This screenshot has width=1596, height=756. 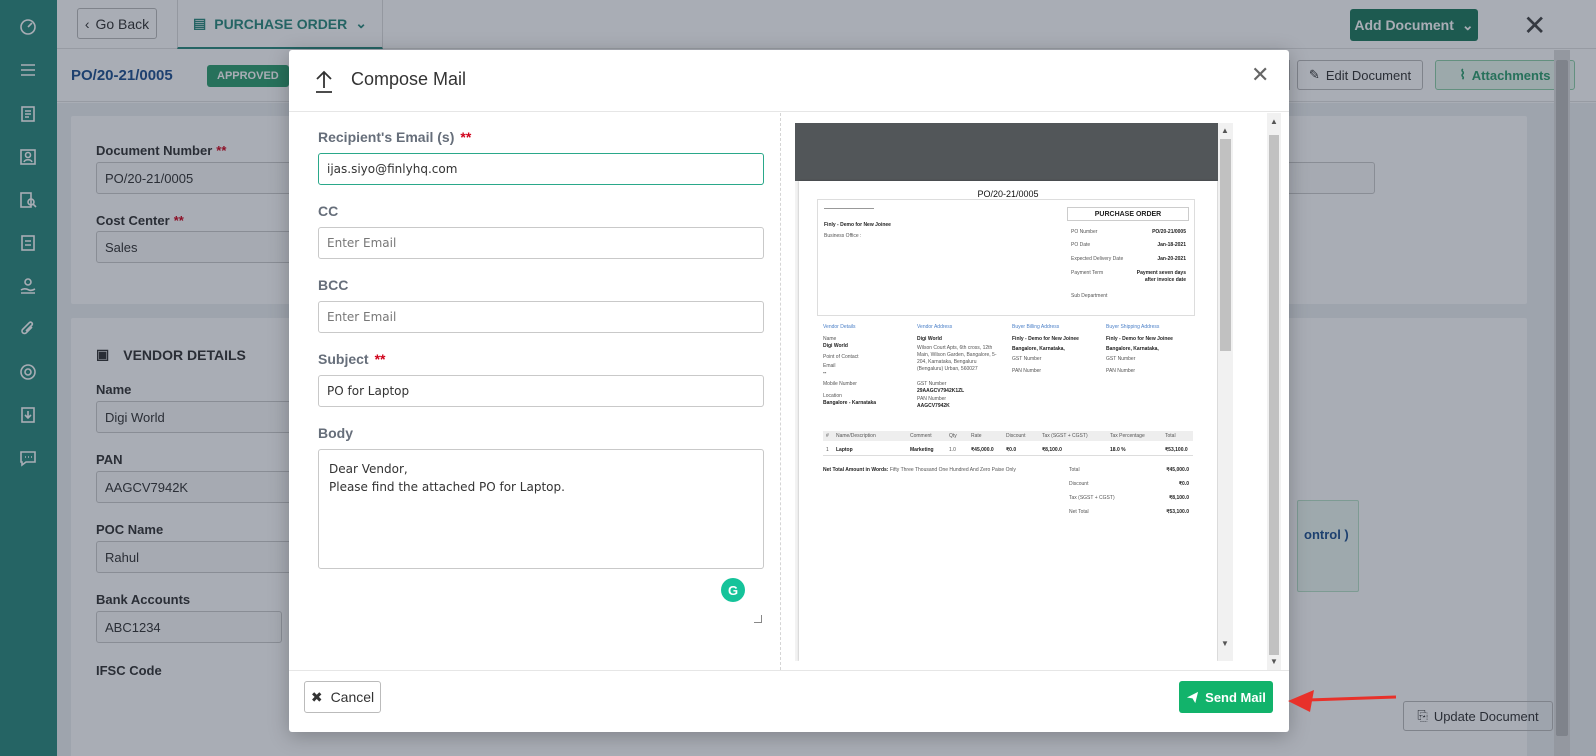 I want to click on doc-total-value: ₹8,100.0, so click(x=1179, y=498).